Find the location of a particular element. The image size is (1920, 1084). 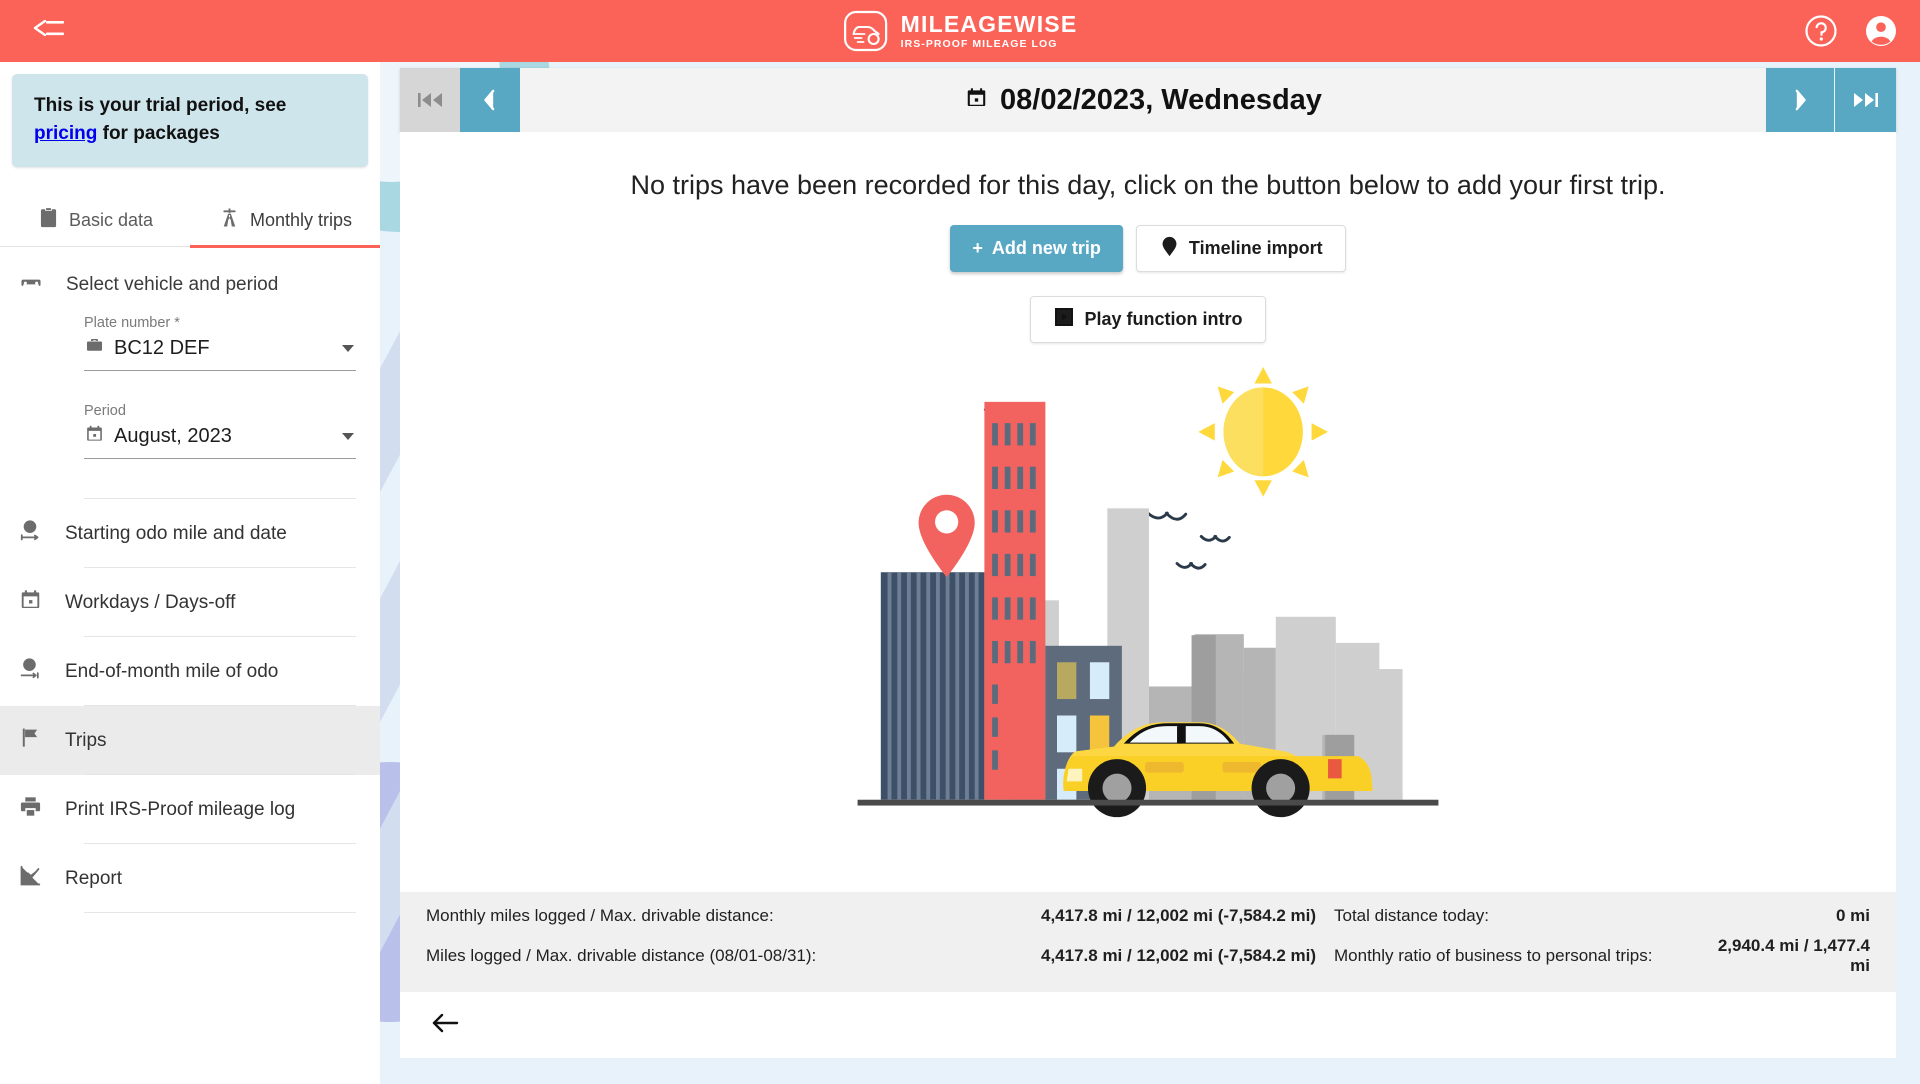

summary-row1-value2: 0 mi is located at coordinates (1852, 915).